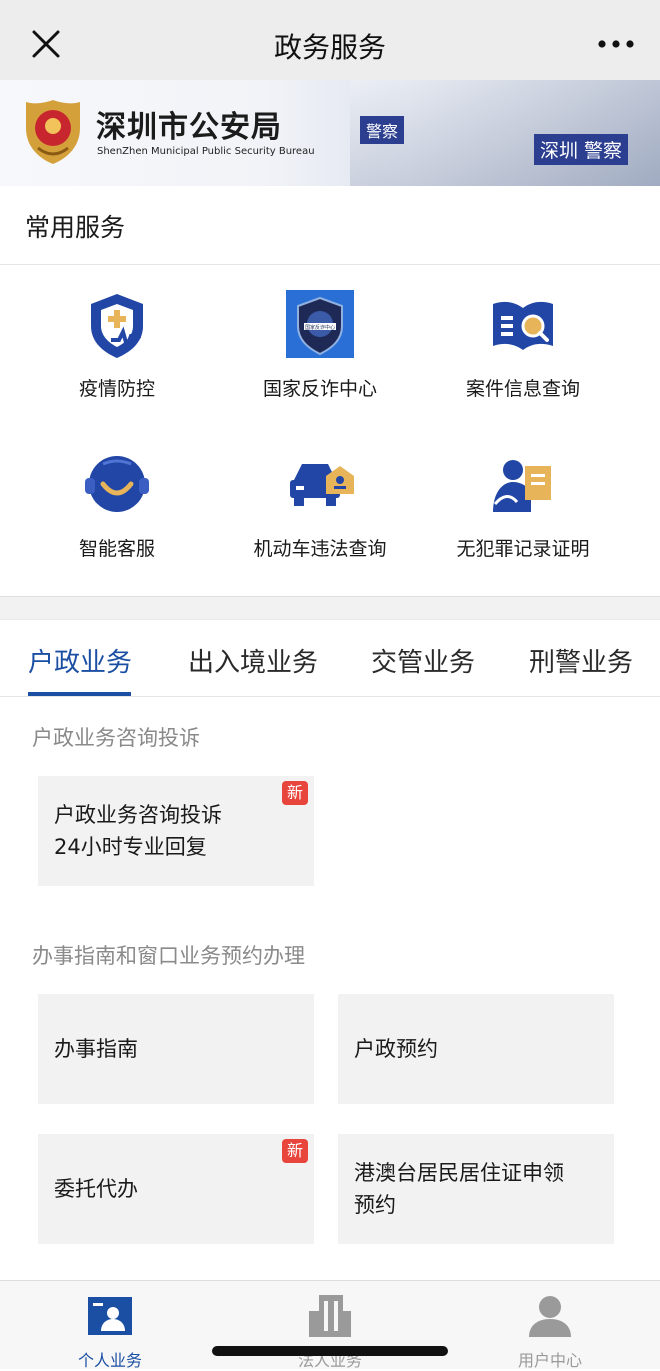 The image size is (660, 1371). I want to click on service-label: 国家反诈中心, so click(319, 389).